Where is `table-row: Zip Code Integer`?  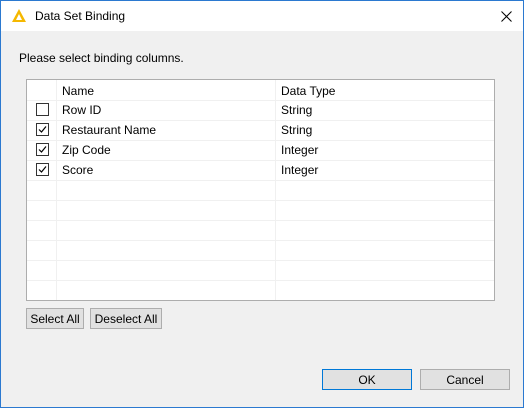
table-row: Zip Code Integer is located at coordinates (260, 150).